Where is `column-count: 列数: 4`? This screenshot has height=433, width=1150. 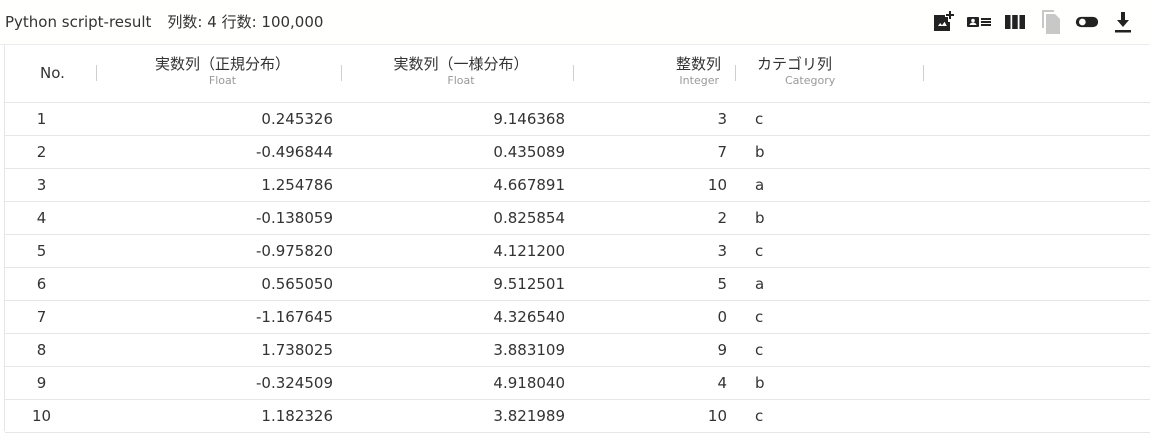 column-count: 列数: 4 is located at coordinates (192, 22).